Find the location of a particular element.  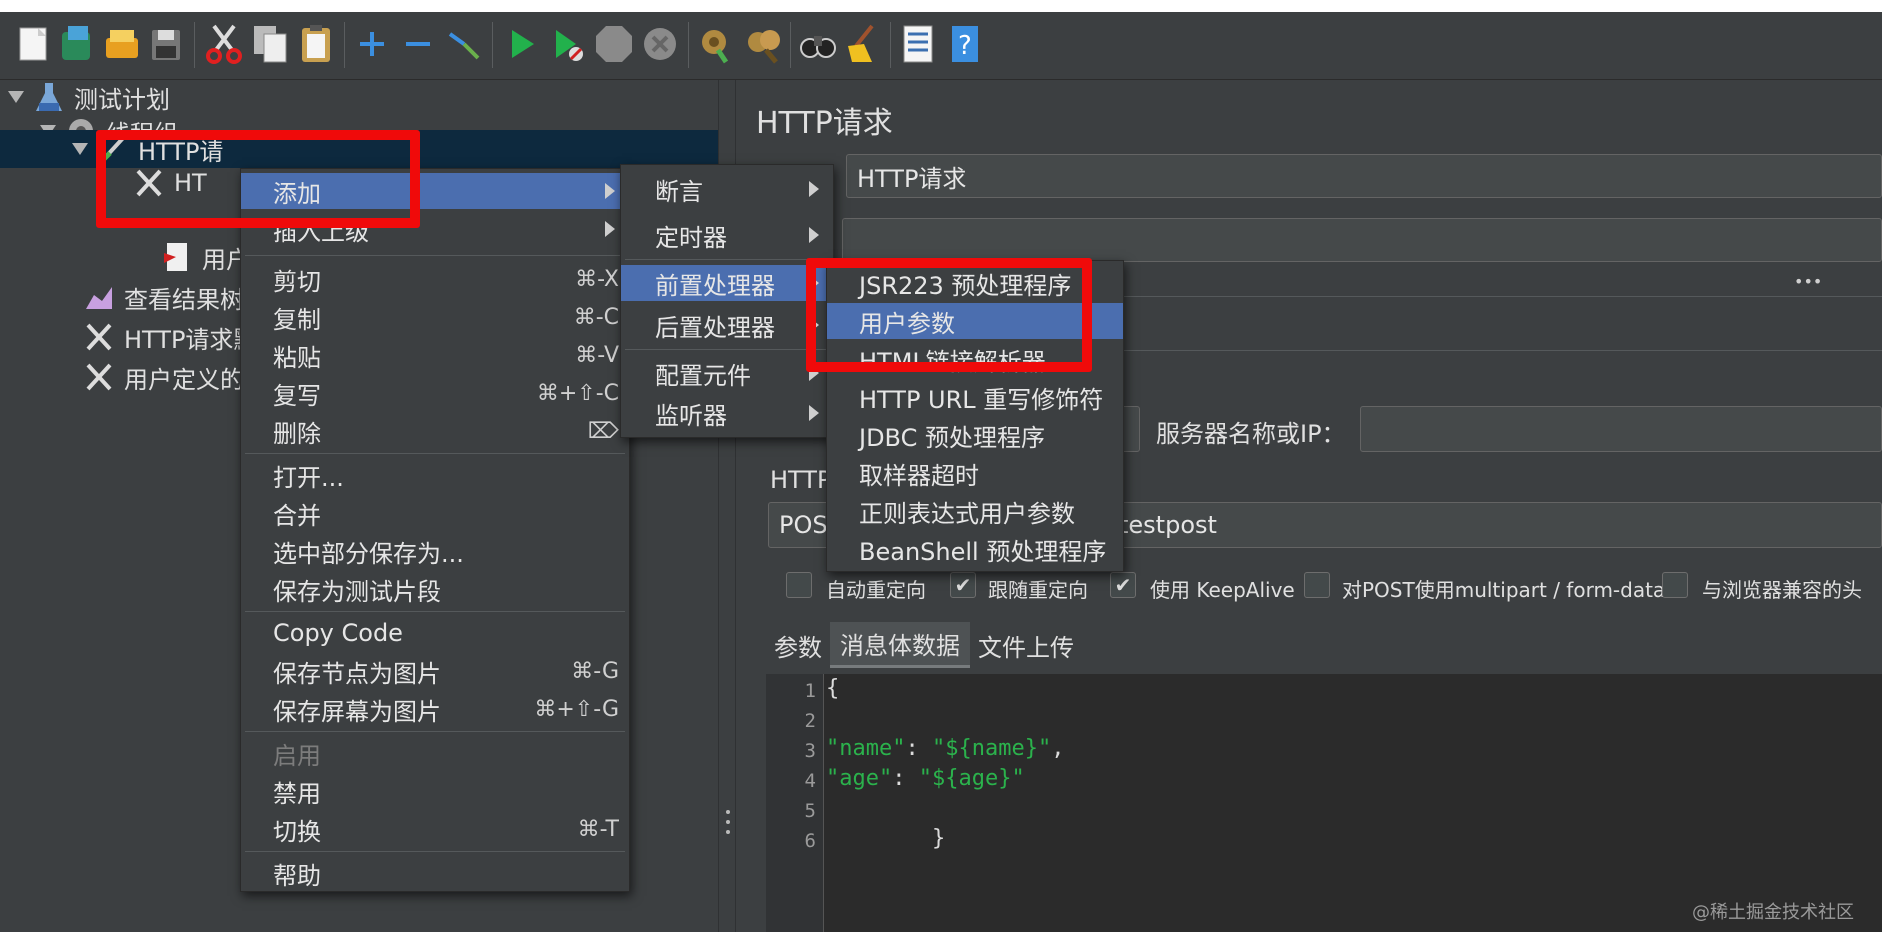

tree-node-test-plan: 测试计划 is located at coordinates (89, 97).